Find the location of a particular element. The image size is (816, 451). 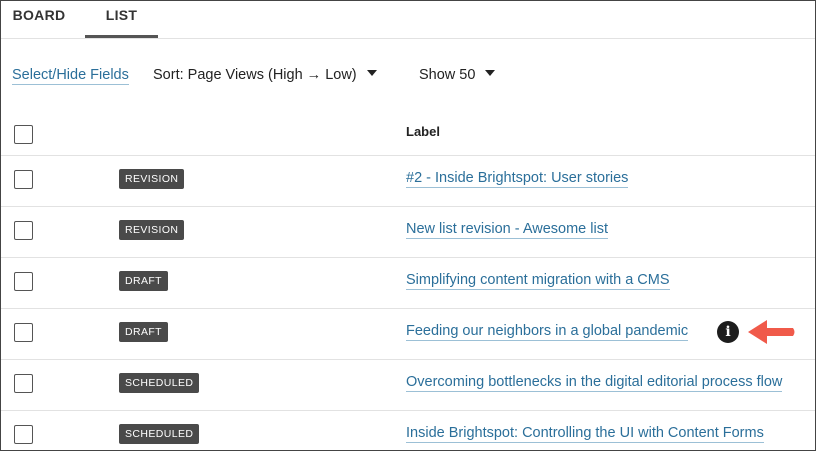

column-header-label: Label is located at coordinates (423, 131).